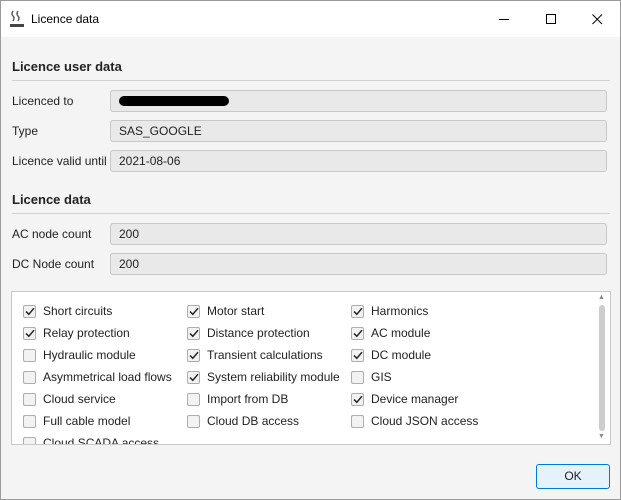  I want to click on module-checkbox: Transient calculations, so click(255, 355).